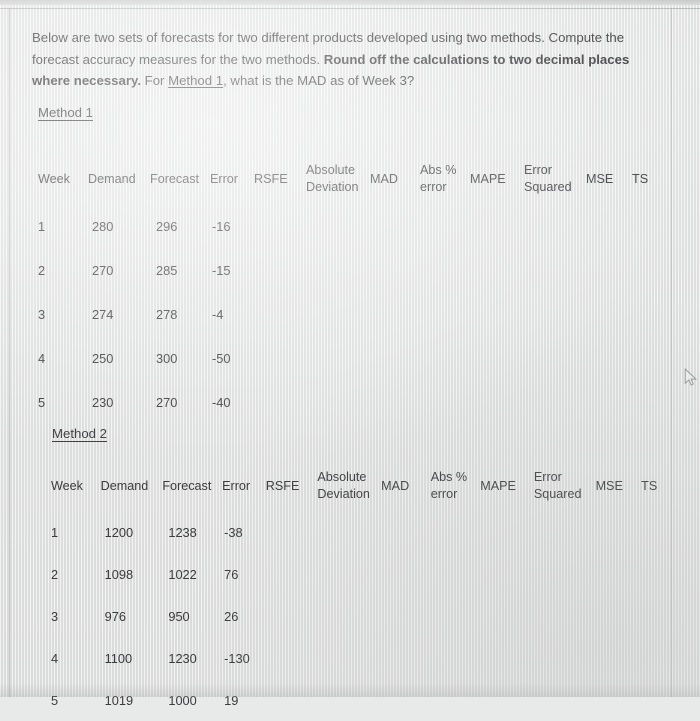  I want to click on col-header-abs-percent-error: Abs % error, so click(445, 179).